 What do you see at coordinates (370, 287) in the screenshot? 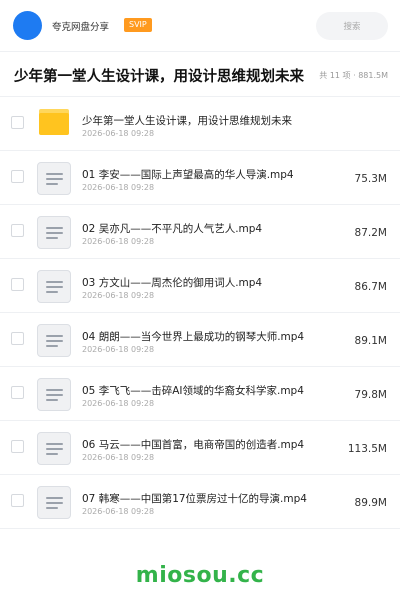
I see `file-size: 86.7M` at bounding box center [370, 287].